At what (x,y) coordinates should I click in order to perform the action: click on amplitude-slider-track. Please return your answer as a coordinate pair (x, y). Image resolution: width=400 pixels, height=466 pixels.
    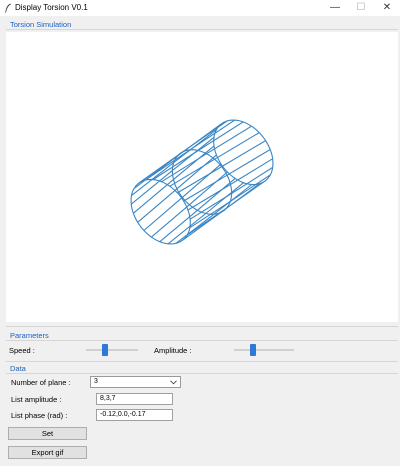
    Looking at the image, I should click on (264, 350).